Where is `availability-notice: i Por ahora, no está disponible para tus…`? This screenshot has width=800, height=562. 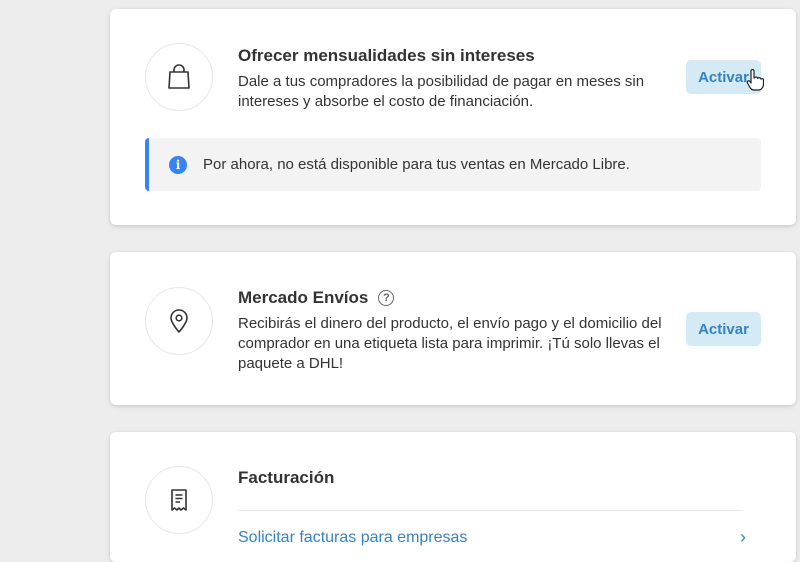
availability-notice: i Por ahora, no está disponible para tus… is located at coordinates (453, 164).